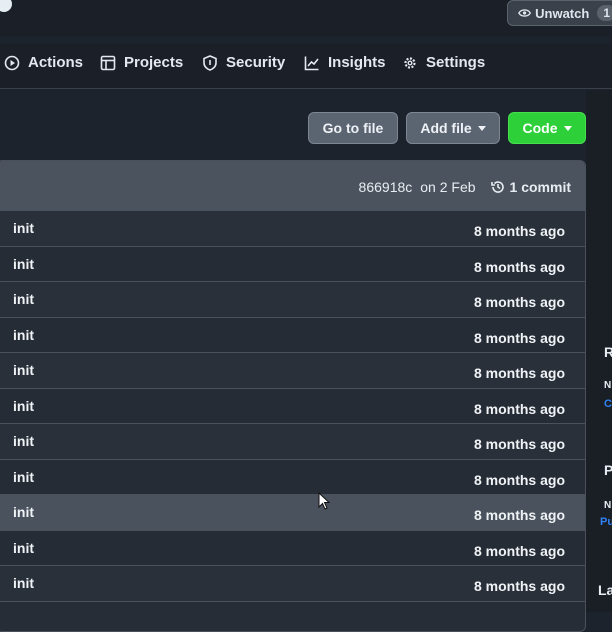 Image resolution: width=612 pixels, height=632 pixels. What do you see at coordinates (56, 62) in the screenshot?
I see `tab-actions-label: Actions` at bounding box center [56, 62].